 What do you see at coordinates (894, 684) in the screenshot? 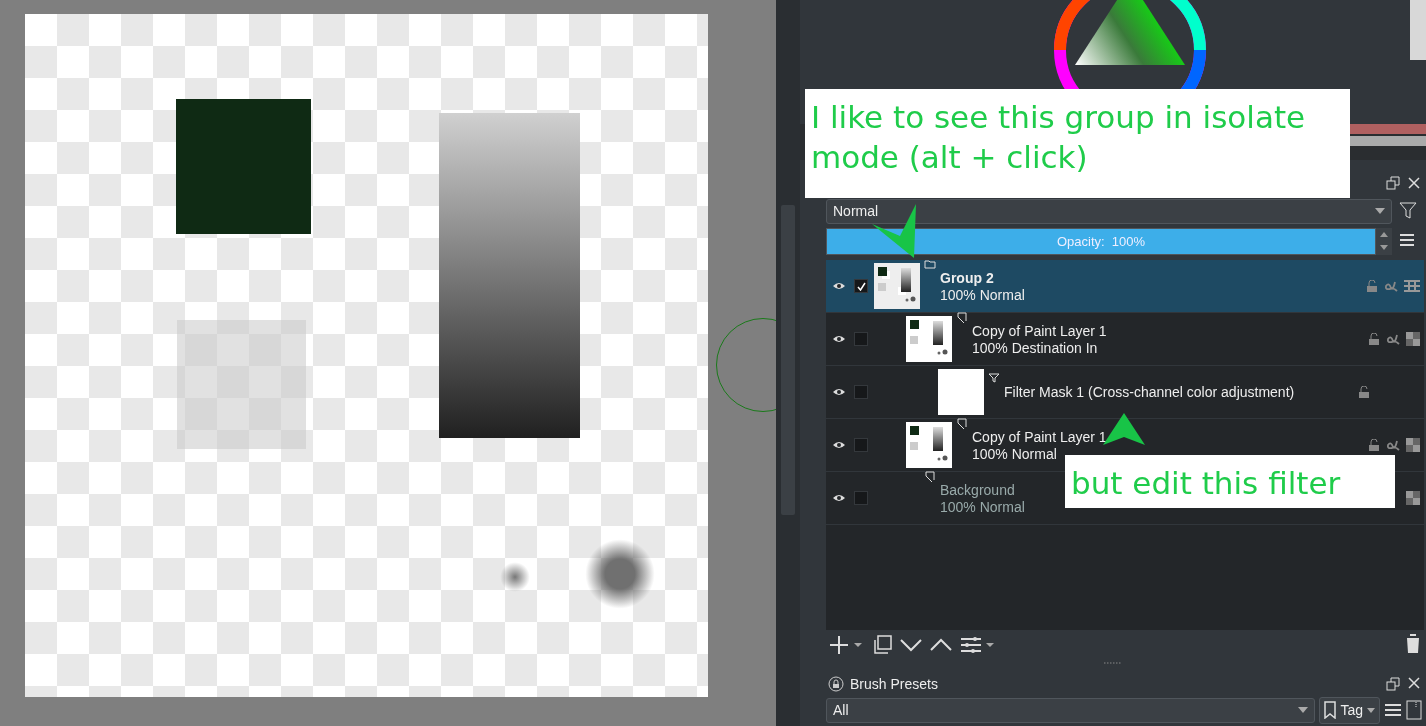
I see `panel-title: Brush Presets` at bounding box center [894, 684].